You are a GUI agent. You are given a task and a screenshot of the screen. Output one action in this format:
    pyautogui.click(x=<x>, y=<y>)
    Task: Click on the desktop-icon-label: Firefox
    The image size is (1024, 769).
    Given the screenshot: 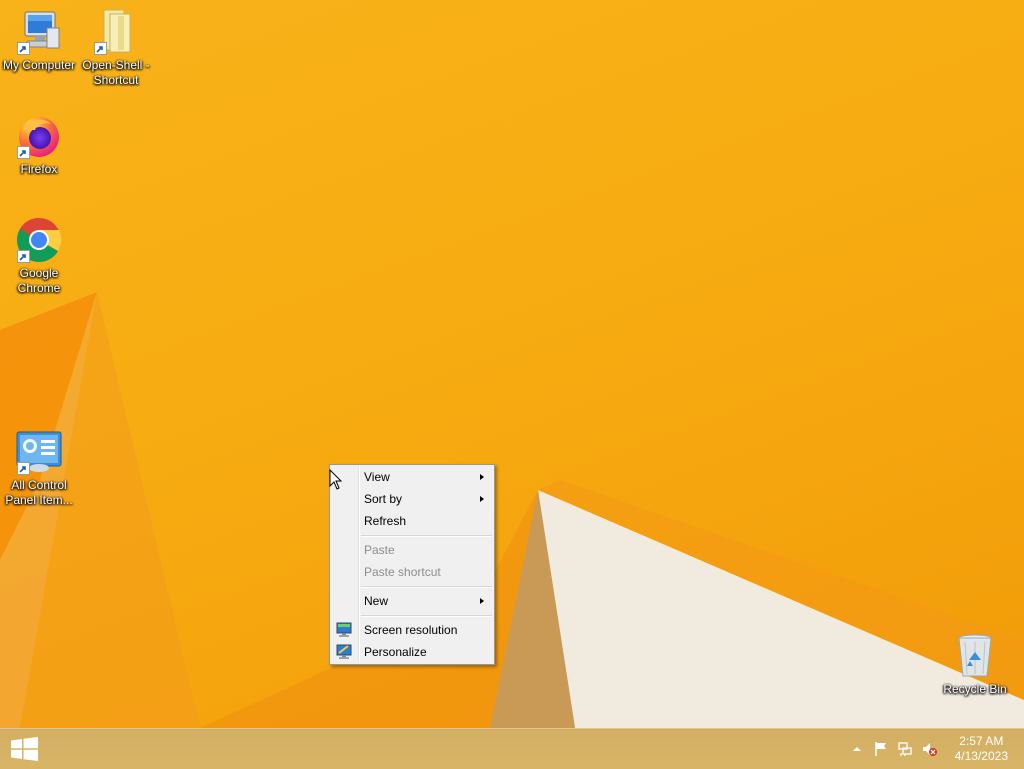 What is the action you would take?
    pyautogui.click(x=39, y=169)
    